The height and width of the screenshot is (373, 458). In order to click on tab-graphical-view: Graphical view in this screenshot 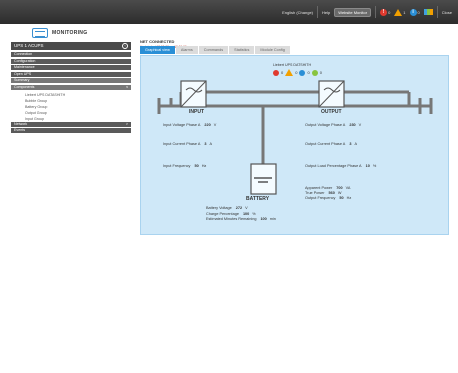, I will do `click(157, 50)`.